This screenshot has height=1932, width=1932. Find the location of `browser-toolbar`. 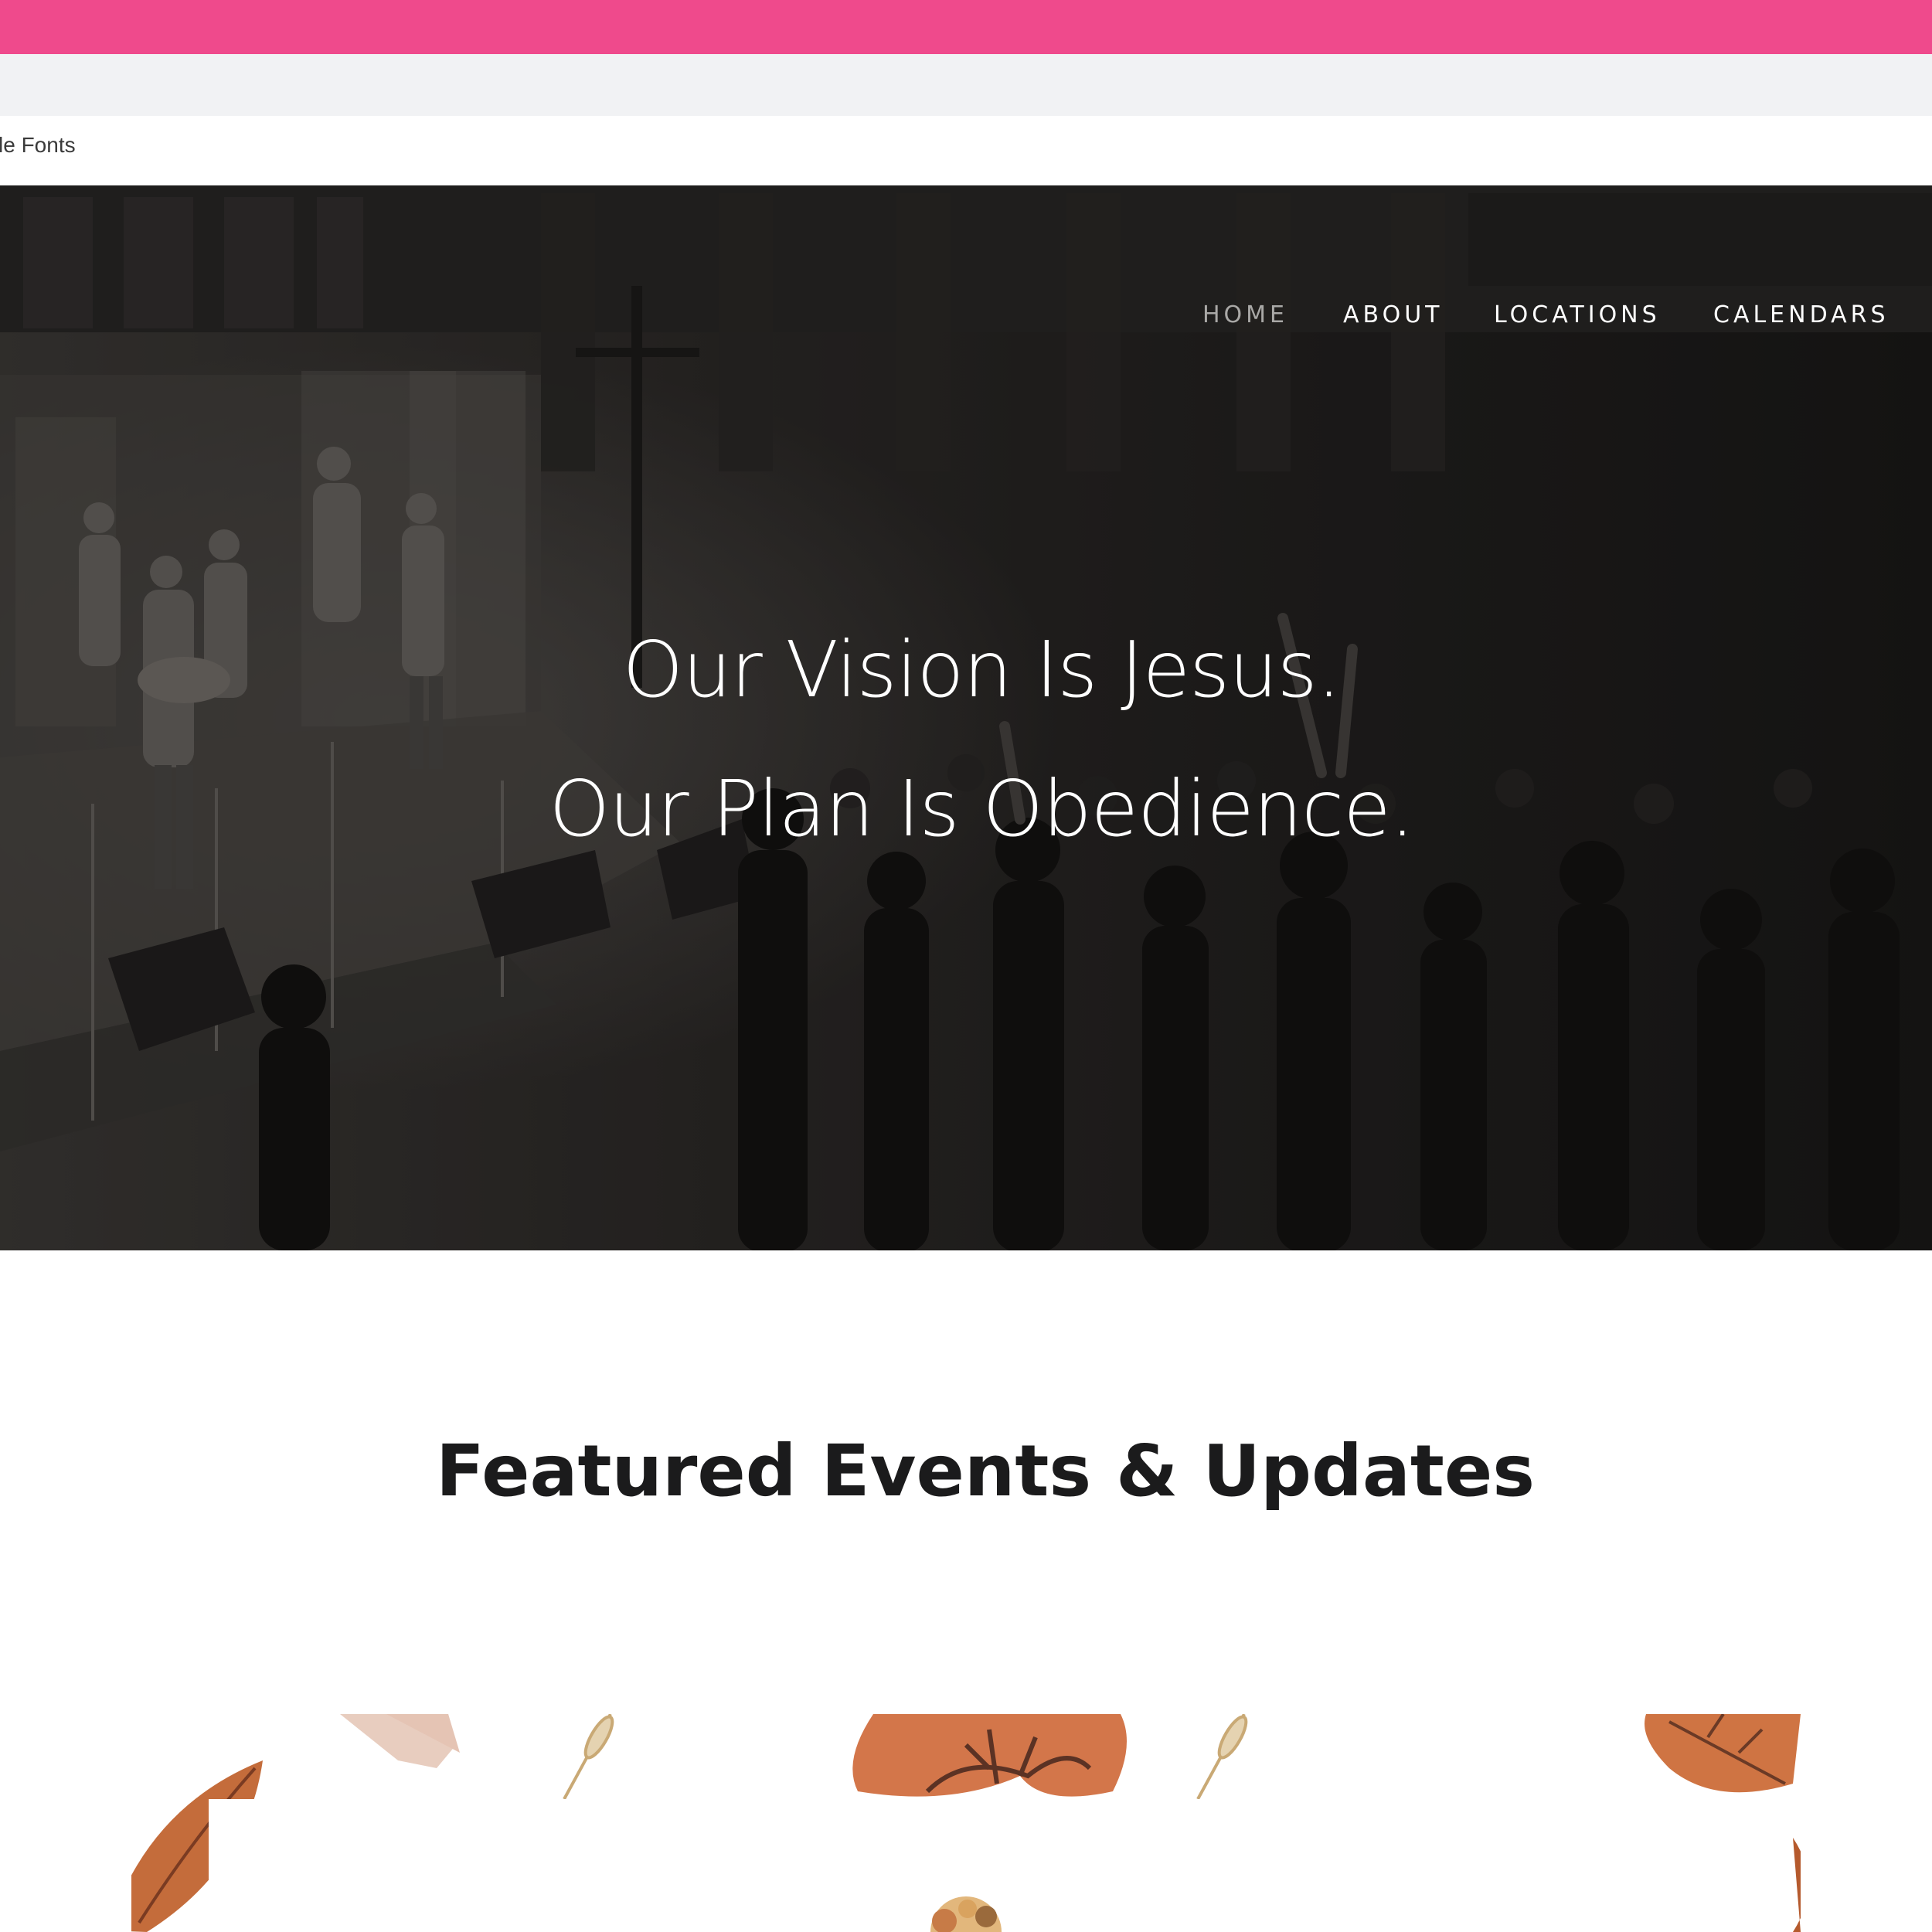

browser-toolbar is located at coordinates (966, 85).